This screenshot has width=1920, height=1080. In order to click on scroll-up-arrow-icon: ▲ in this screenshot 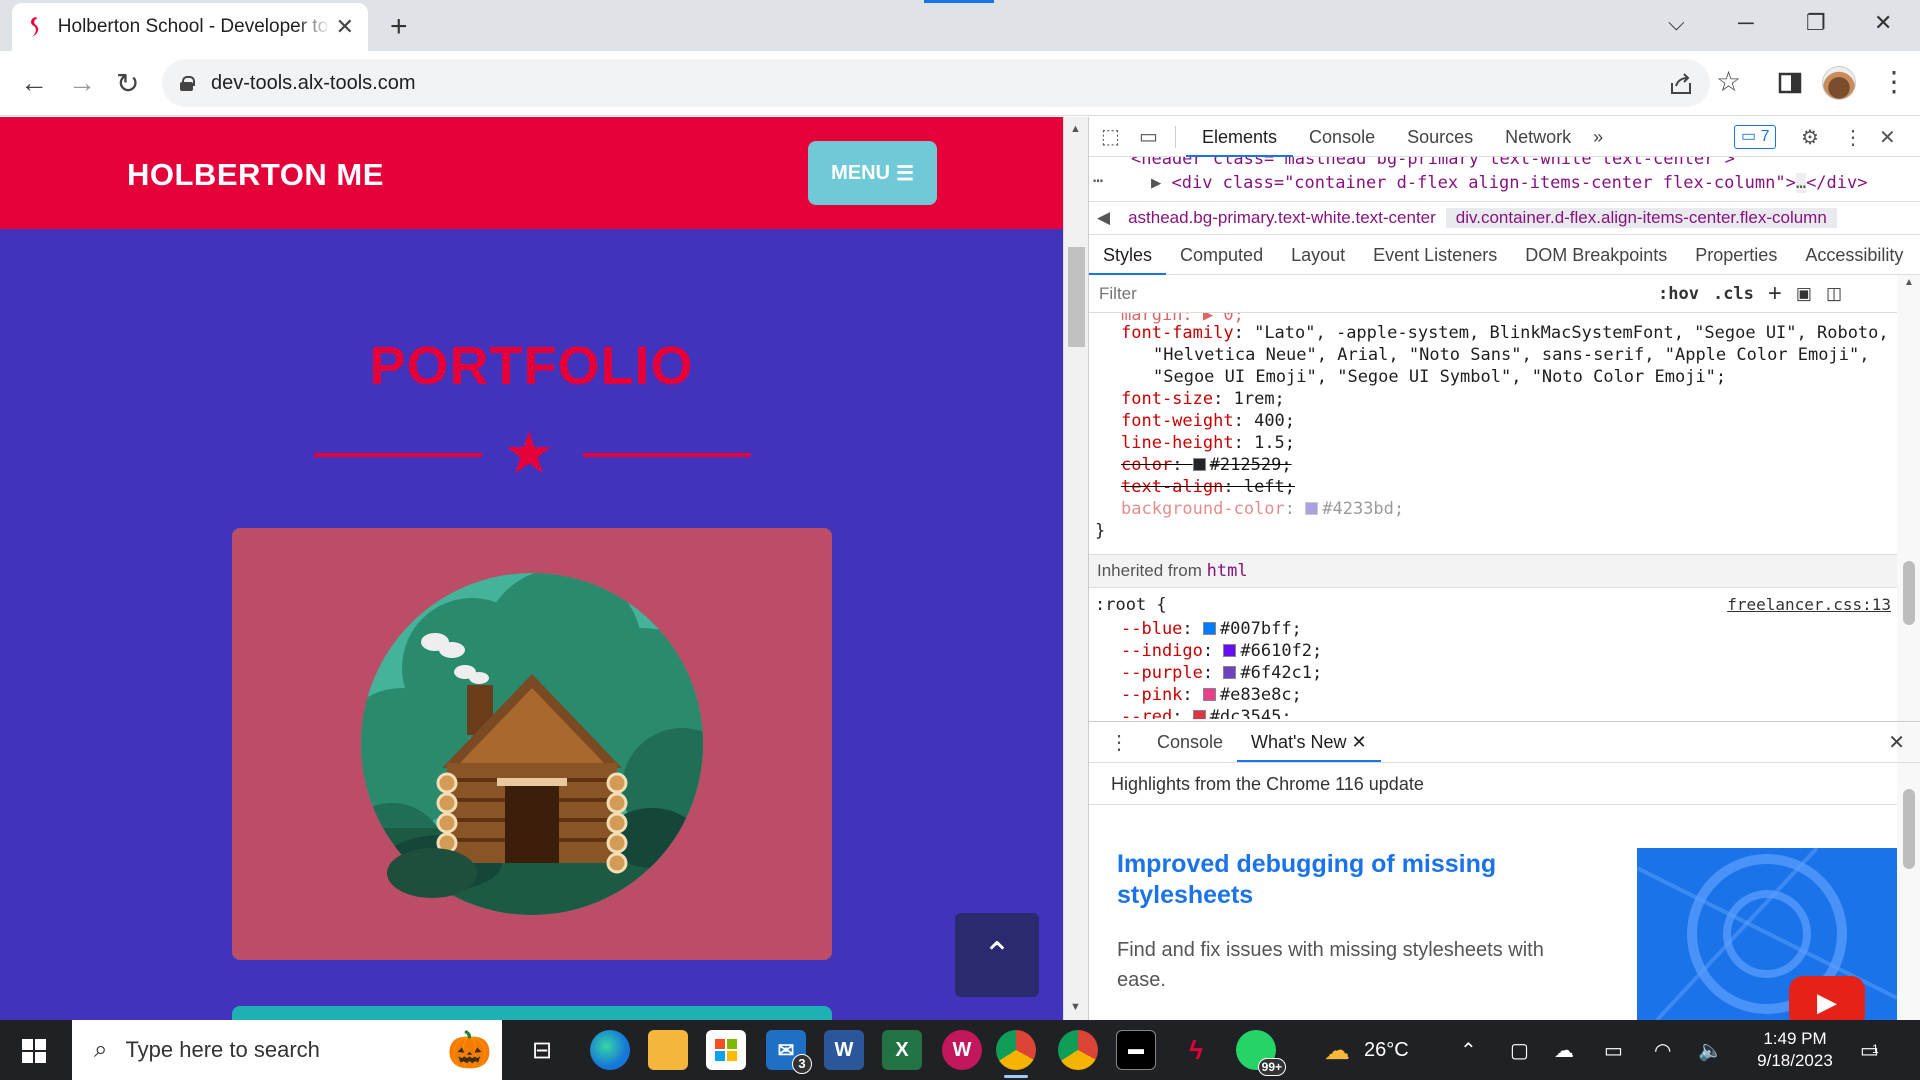, I will do `click(1075, 129)`.